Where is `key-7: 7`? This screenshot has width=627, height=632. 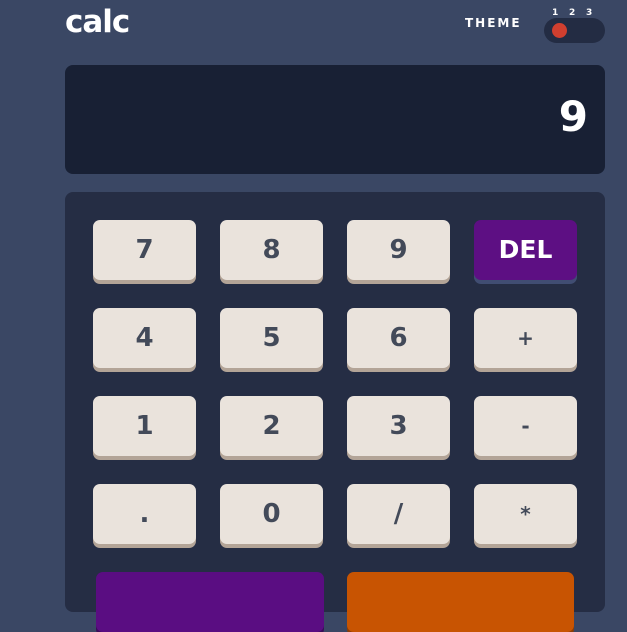
key-7: 7 is located at coordinates (144, 250).